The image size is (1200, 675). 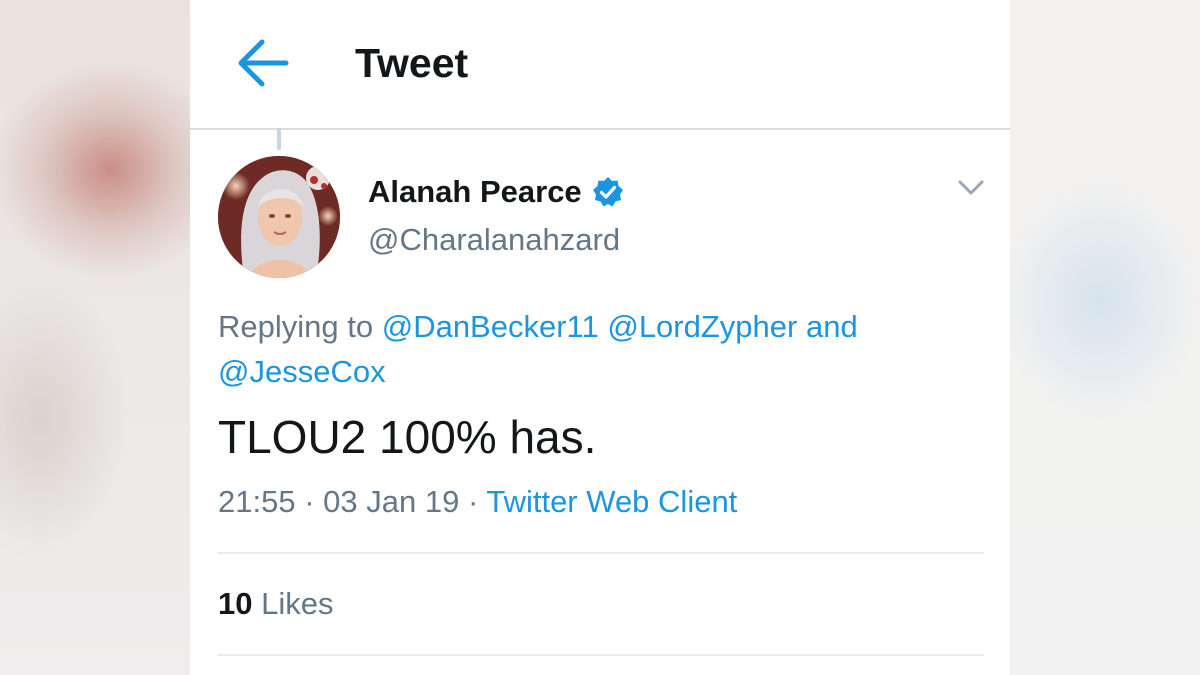 What do you see at coordinates (490, 326) in the screenshot?
I see `mention-link: @DanBecker11` at bounding box center [490, 326].